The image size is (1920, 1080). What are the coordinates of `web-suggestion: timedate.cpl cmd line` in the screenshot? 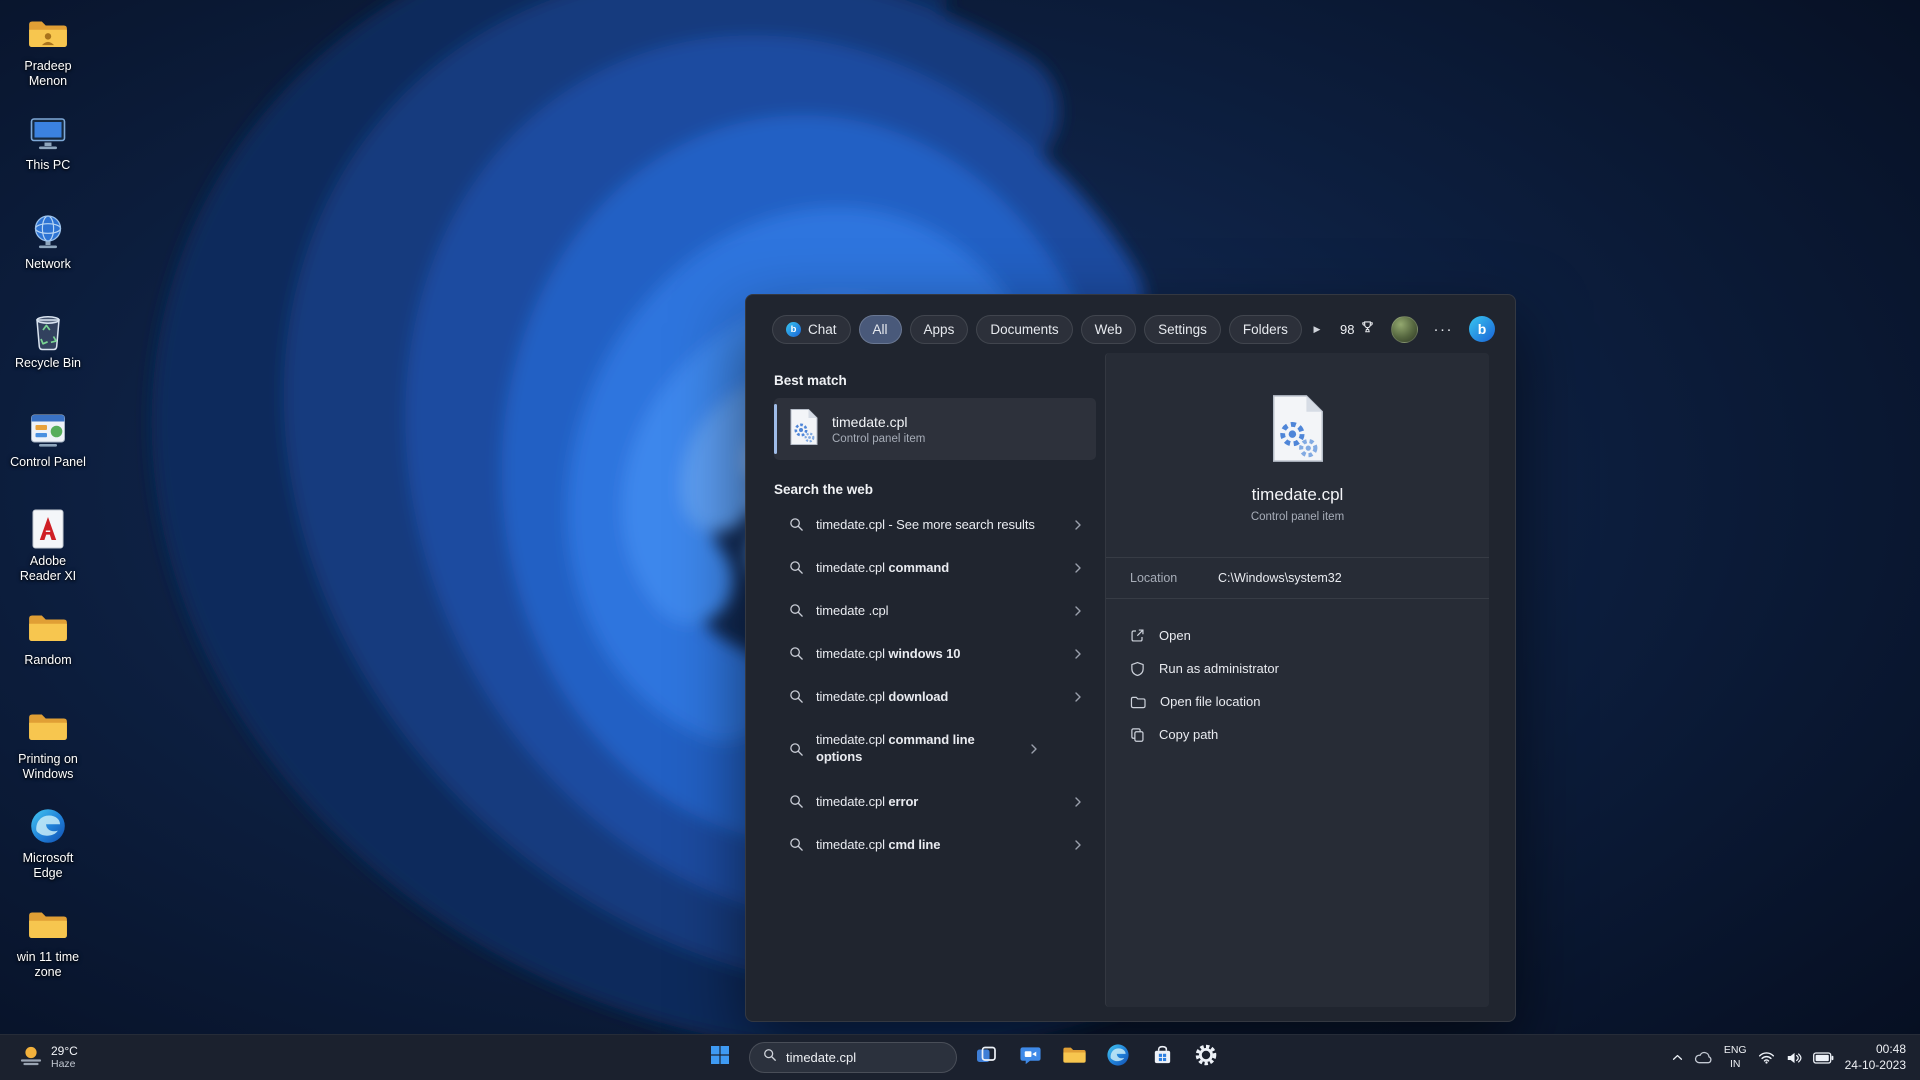 It's located at (935, 844).